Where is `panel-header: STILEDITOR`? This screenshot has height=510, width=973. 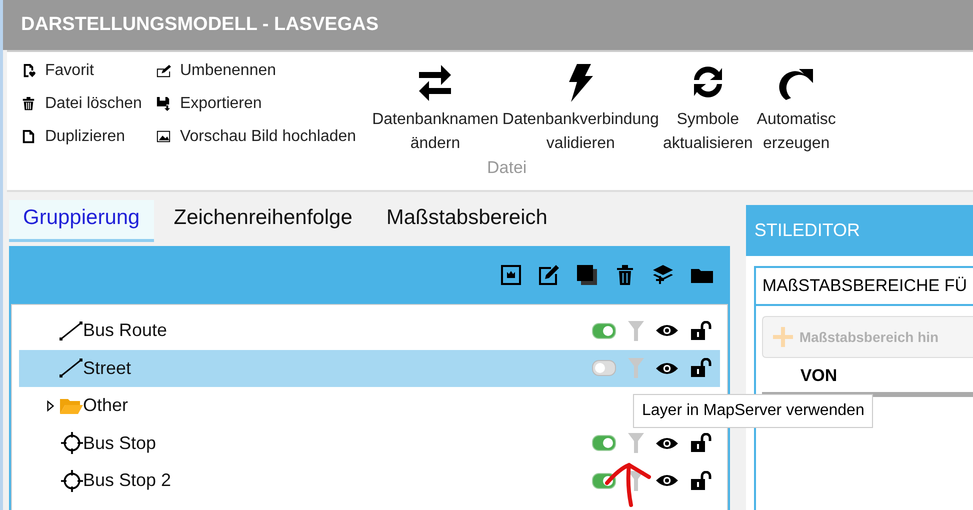 panel-header: STILEDITOR is located at coordinates (859, 230).